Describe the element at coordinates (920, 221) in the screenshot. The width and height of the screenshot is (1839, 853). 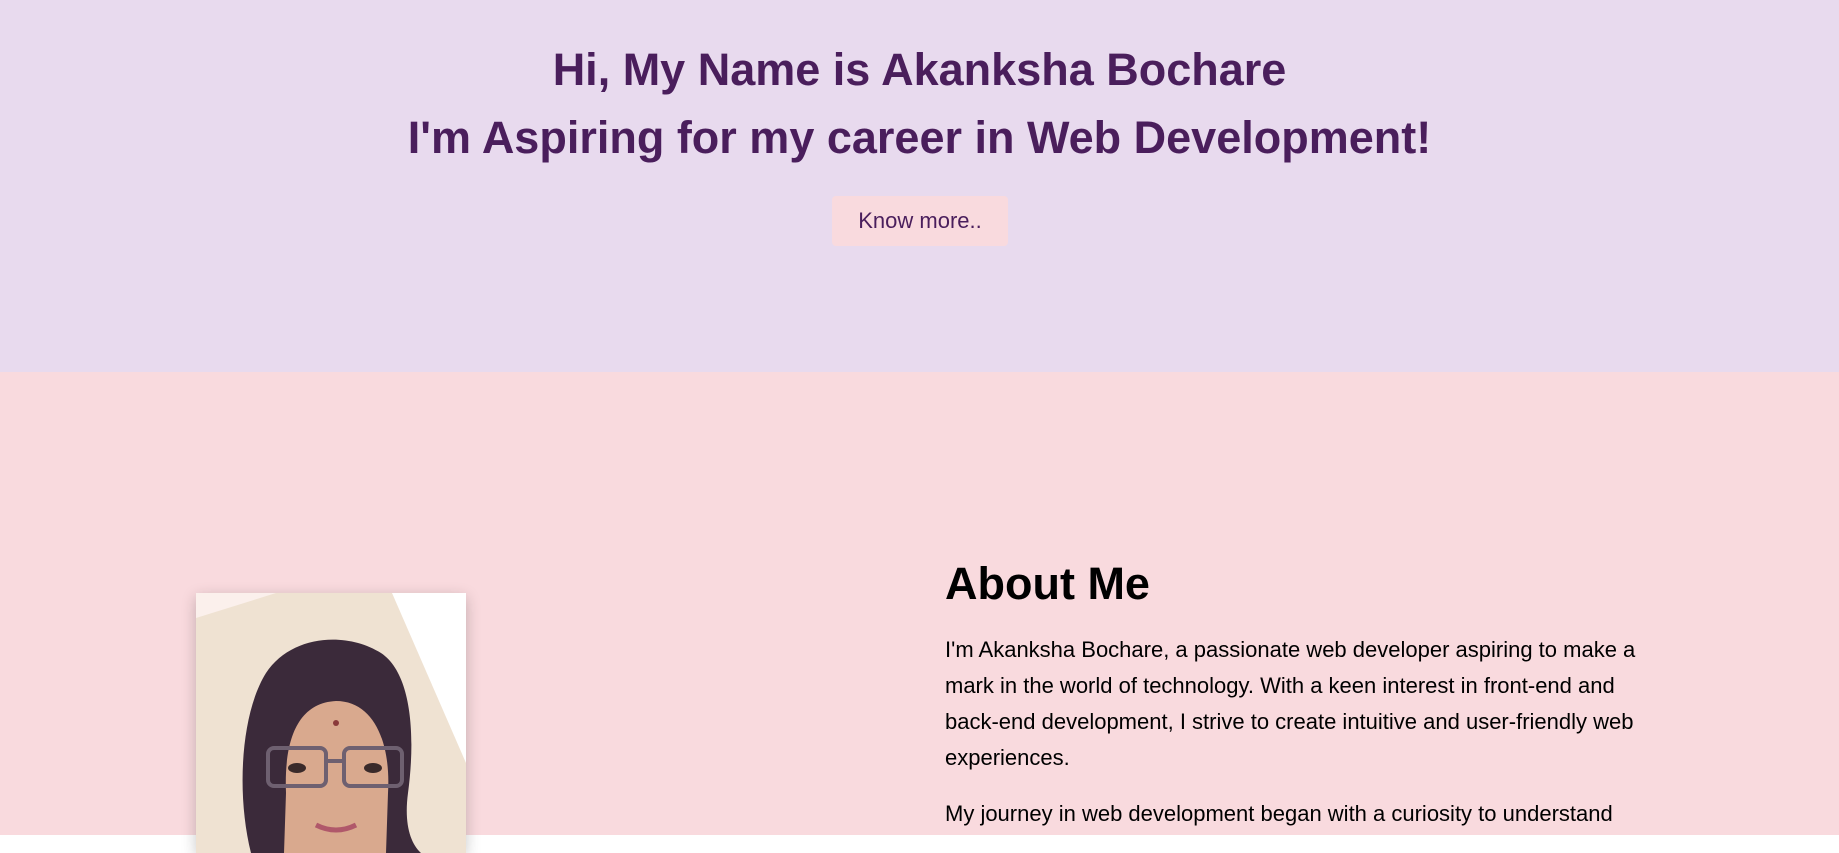
I see `know-more-button: Know more..` at that location.